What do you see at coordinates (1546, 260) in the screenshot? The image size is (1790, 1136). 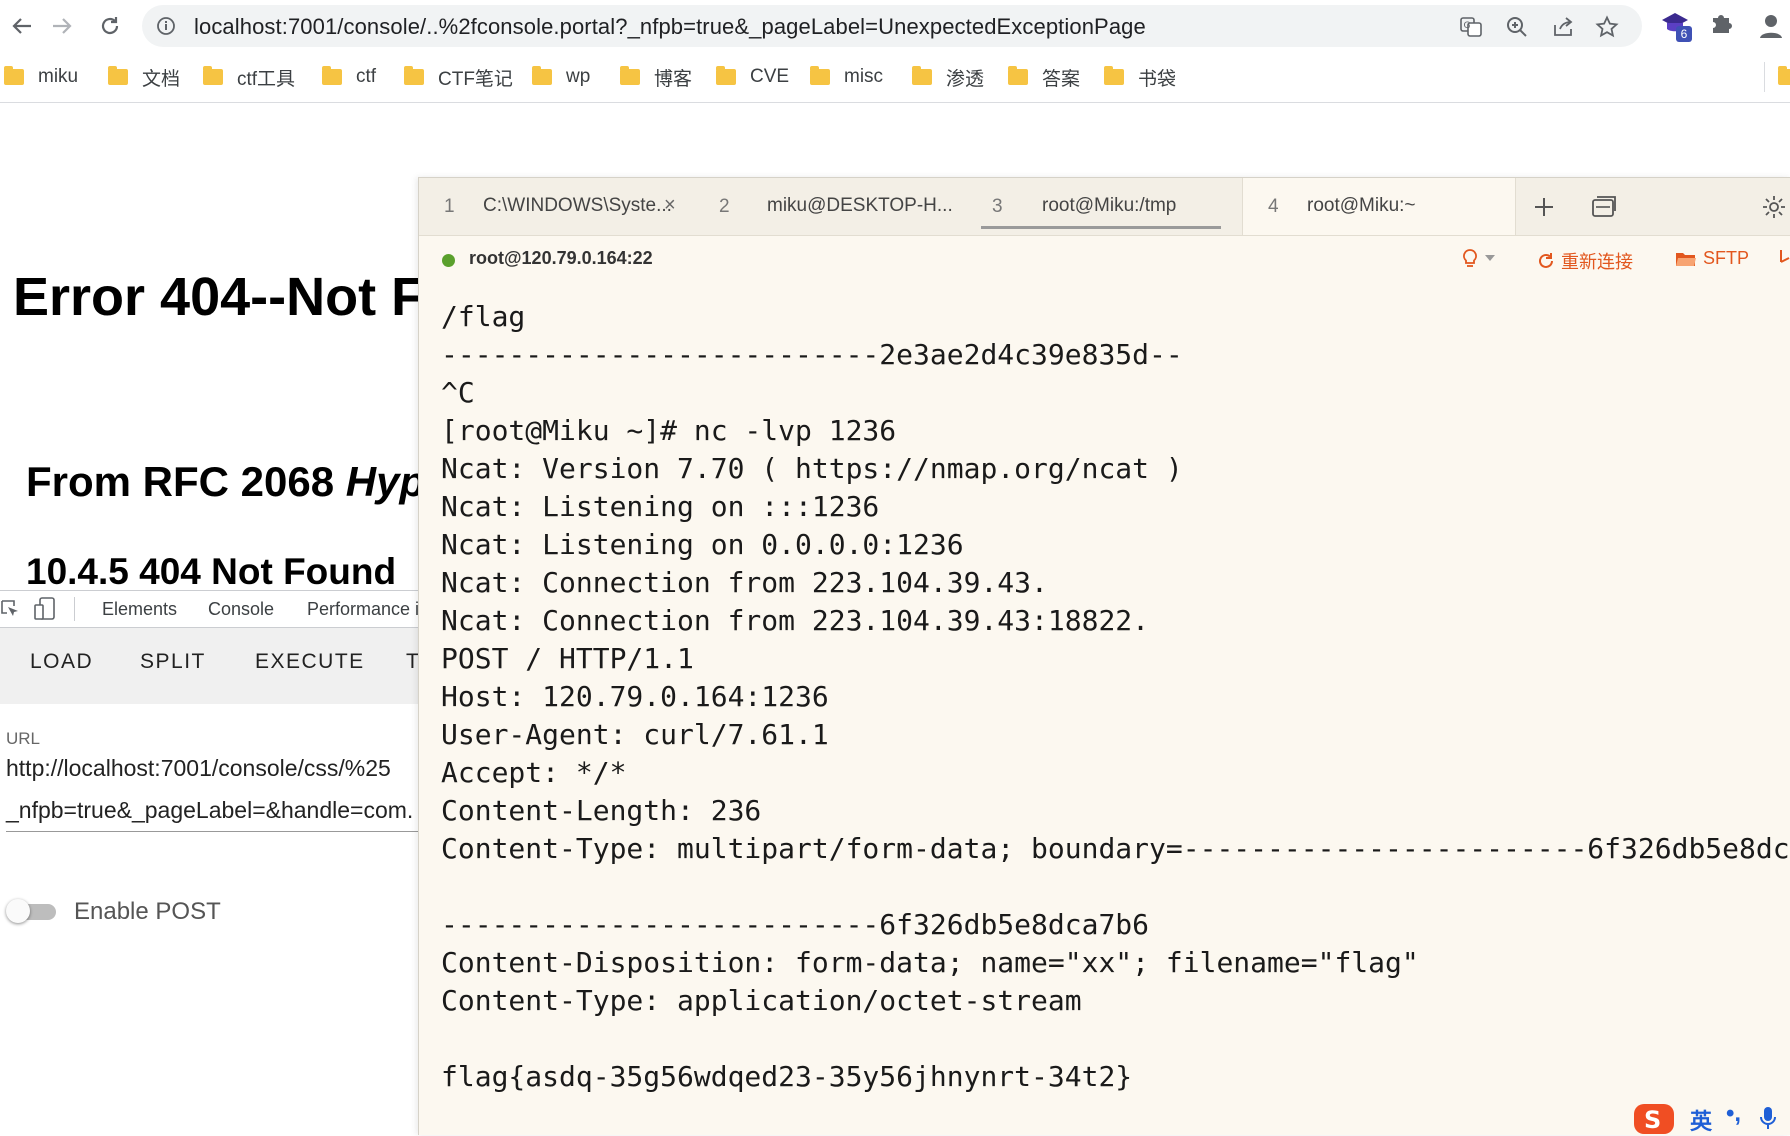 I see `refresh-icon` at bounding box center [1546, 260].